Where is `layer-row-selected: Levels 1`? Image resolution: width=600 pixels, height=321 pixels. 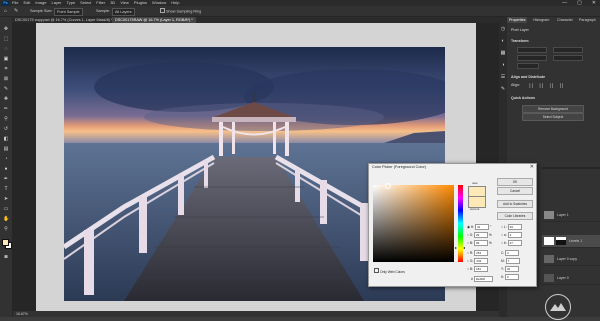 layer-row-selected: Levels 1 is located at coordinates (571, 241).